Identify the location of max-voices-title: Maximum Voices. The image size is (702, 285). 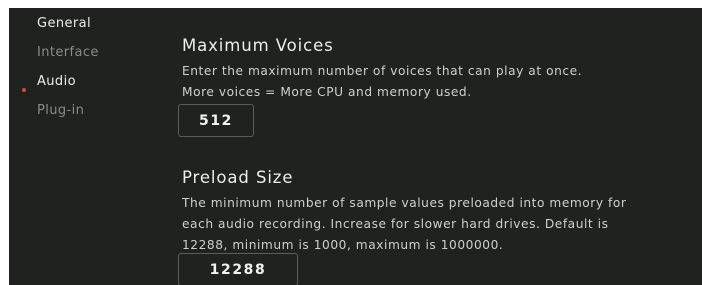
(258, 45).